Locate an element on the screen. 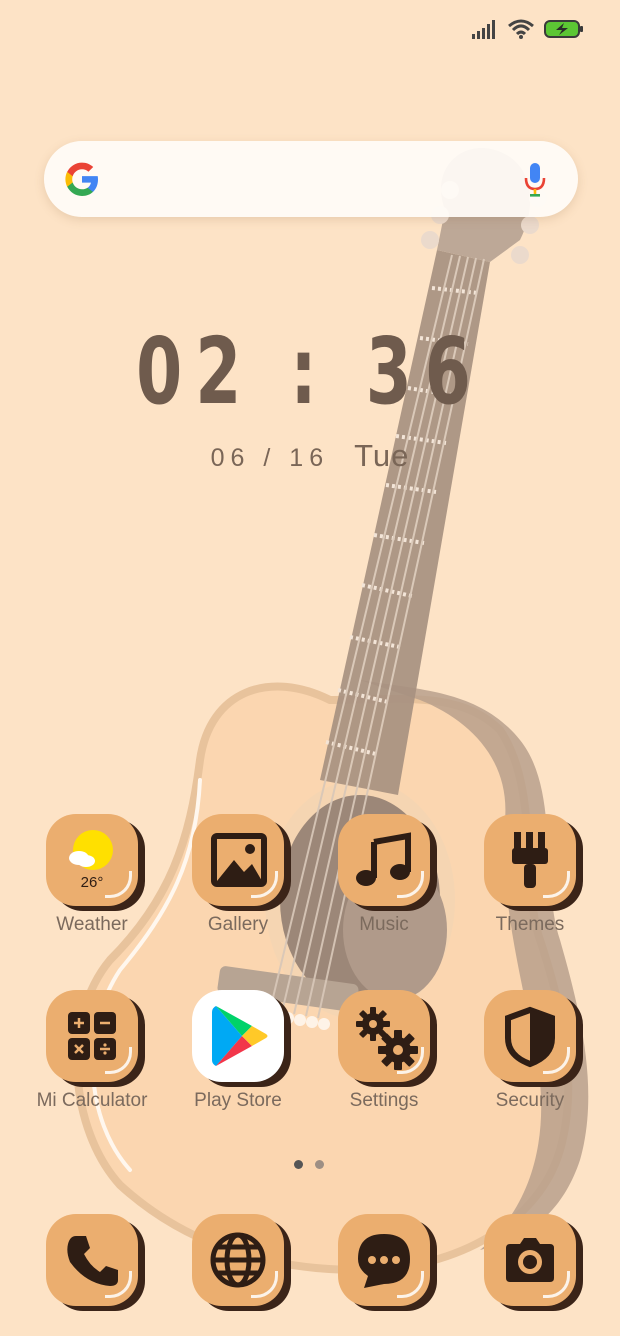 The image size is (620, 1336). app-label: Play Store is located at coordinates (238, 1100).